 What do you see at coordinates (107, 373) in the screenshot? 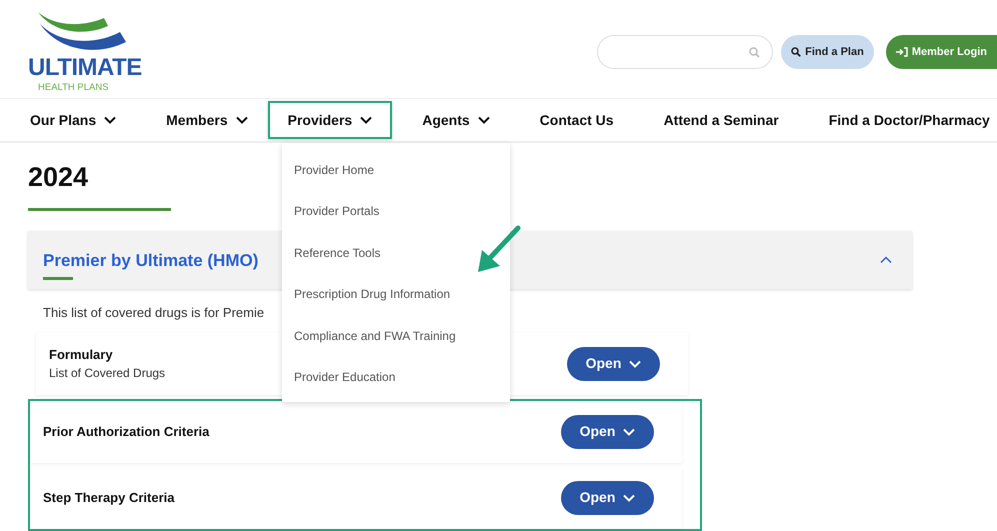
I see `document-subtitle: List of Covered Drugs` at bounding box center [107, 373].